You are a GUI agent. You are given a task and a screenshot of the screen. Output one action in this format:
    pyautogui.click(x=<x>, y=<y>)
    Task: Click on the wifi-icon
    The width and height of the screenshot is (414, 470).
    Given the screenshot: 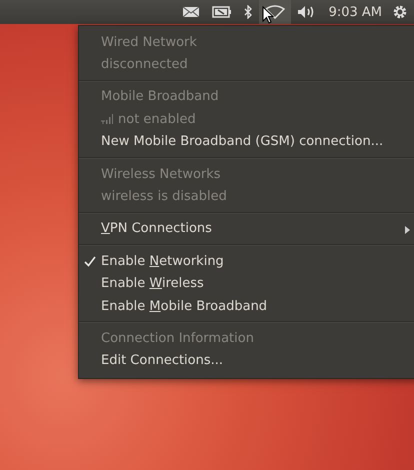 What is the action you would take?
    pyautogui.click(x=274, y=12)
    